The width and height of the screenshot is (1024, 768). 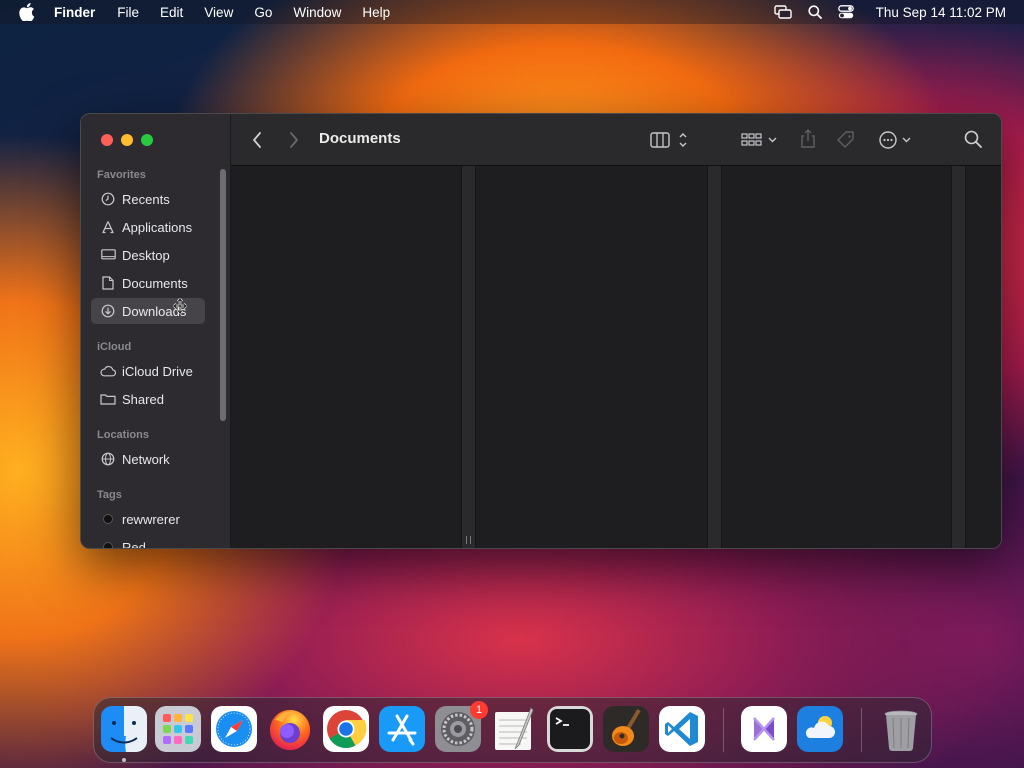 What do you see at coordinates (570, 729) in the screenshot?
I see `terminal-icon` at bounding box center [570, 729].